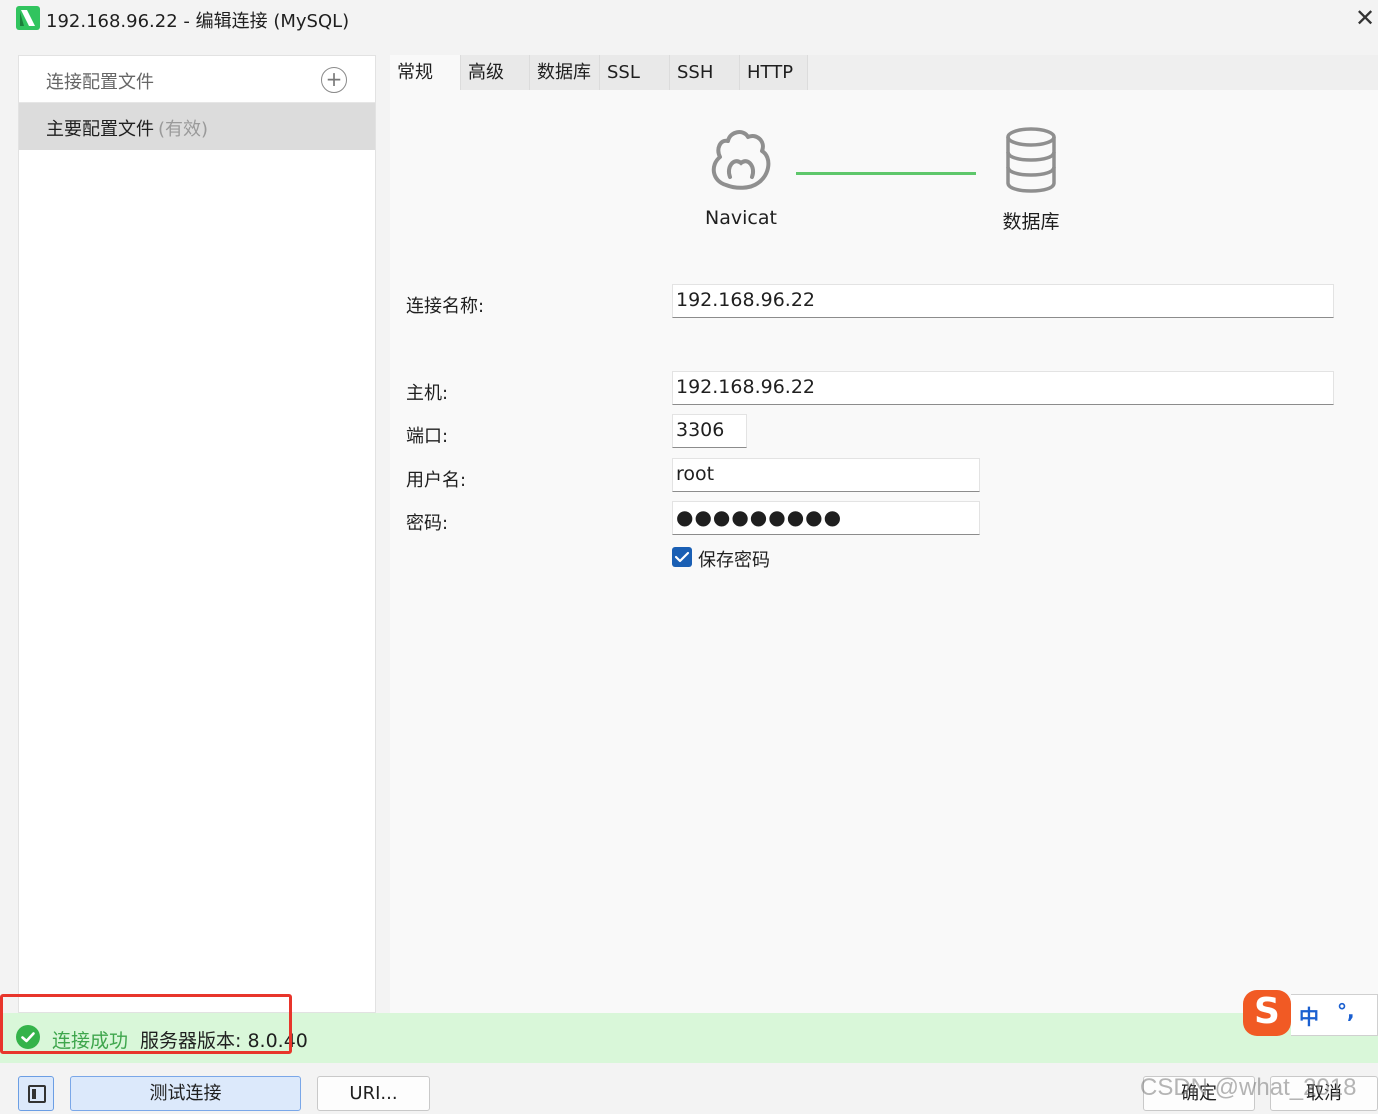 Image resolution: width=1378 pixels, height=1114 pixels. I want to click on ime-language: 中, so click(1309, 1015).